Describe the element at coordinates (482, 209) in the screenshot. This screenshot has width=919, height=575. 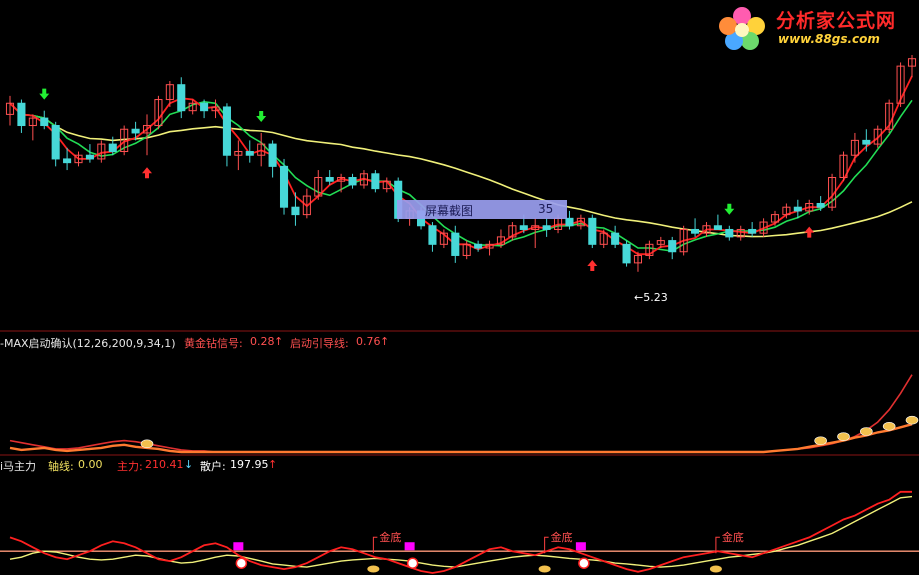
I see `screenshot-tooltip: 屏幕截图 35` at that location.